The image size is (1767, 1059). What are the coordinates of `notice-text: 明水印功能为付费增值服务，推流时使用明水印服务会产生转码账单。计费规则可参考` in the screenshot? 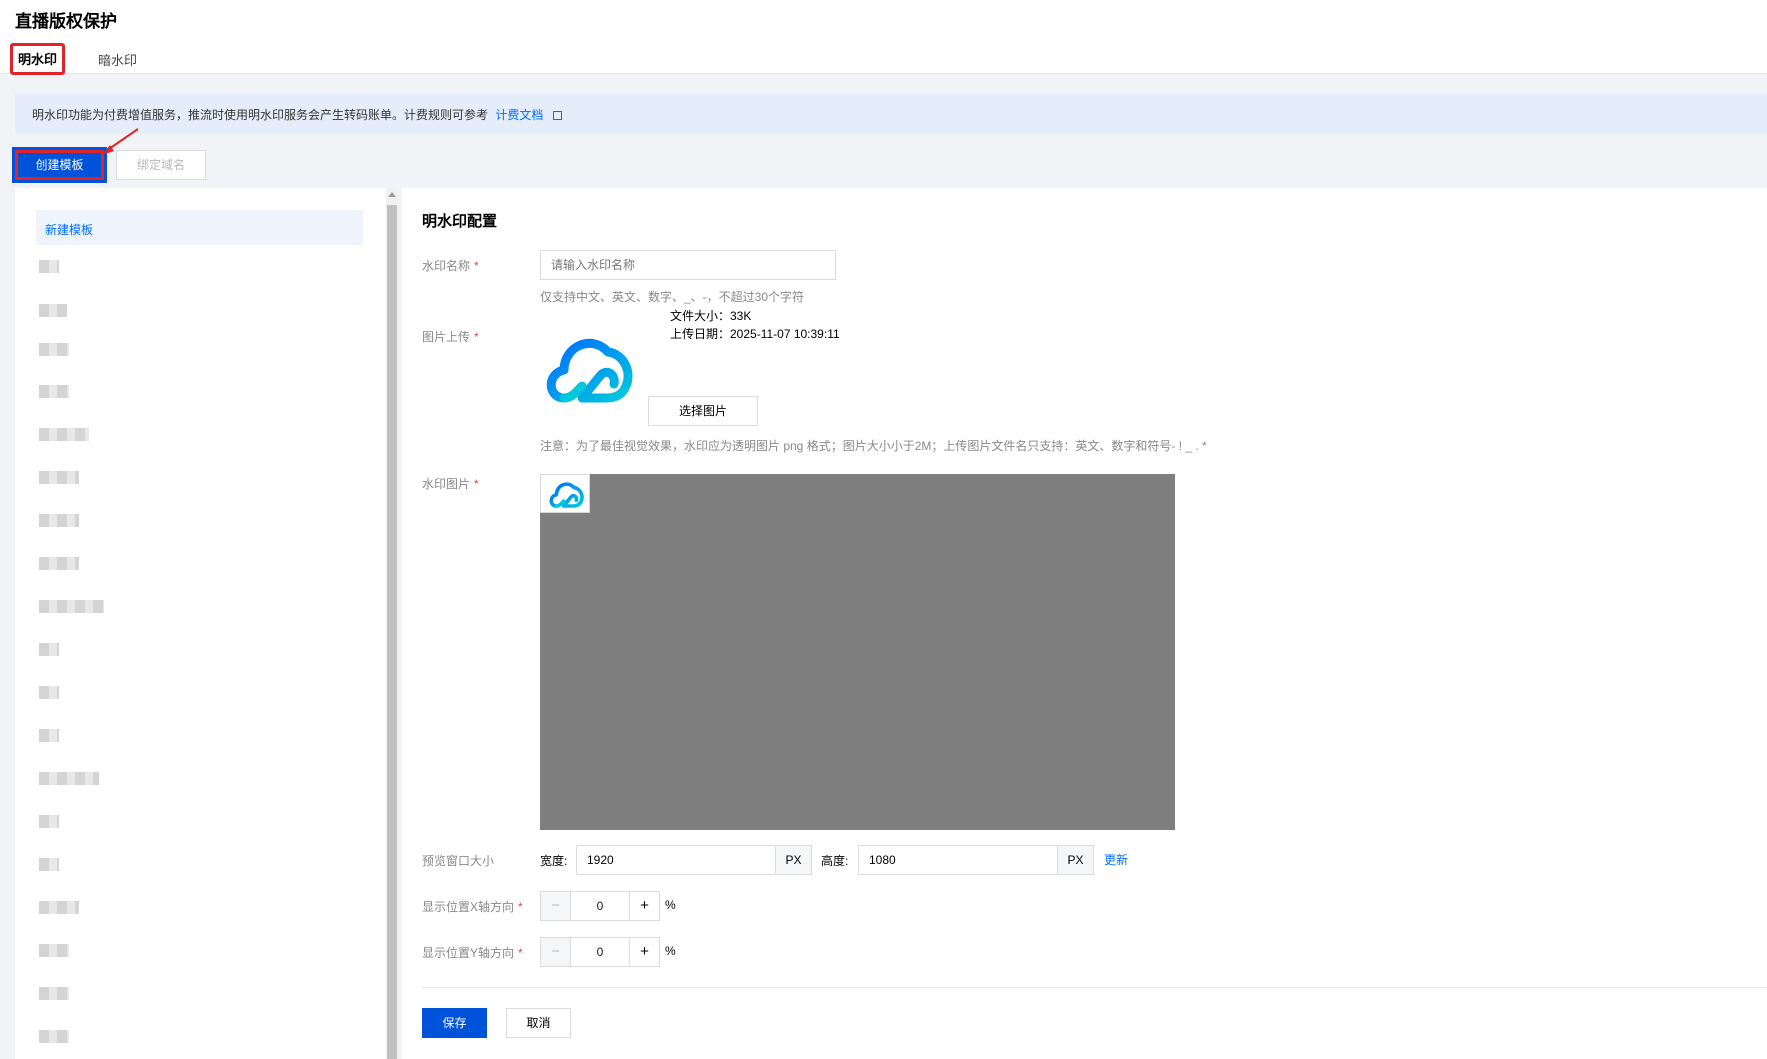 It's located at (260, 115).